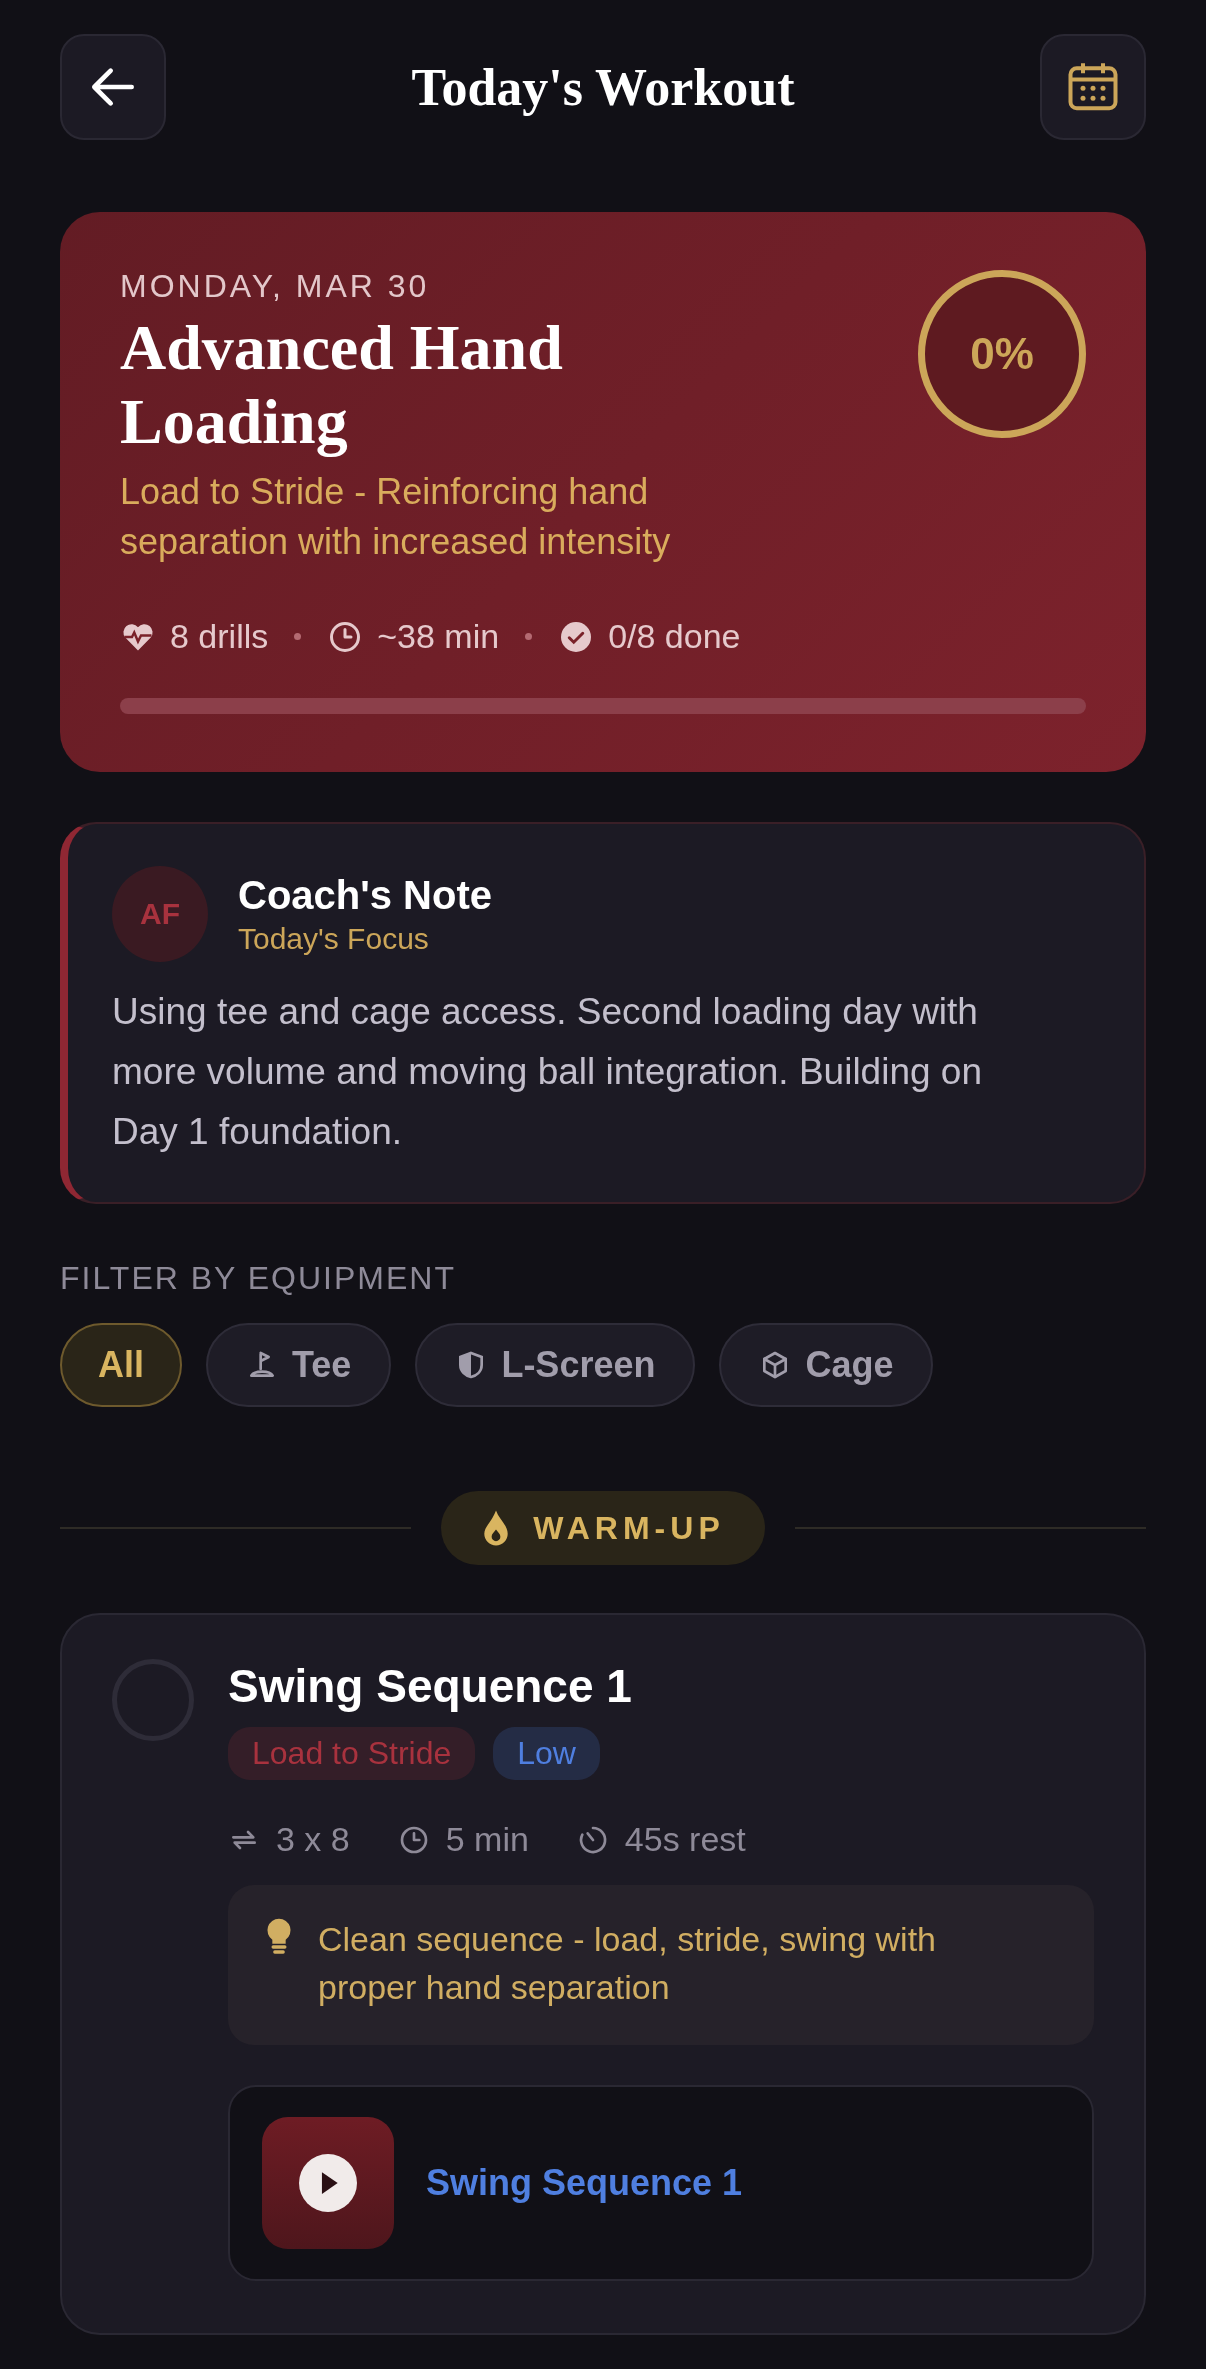 The image size is (1206, 2369). I want to click on stat-label: 0/8 done, so click(674, 636).